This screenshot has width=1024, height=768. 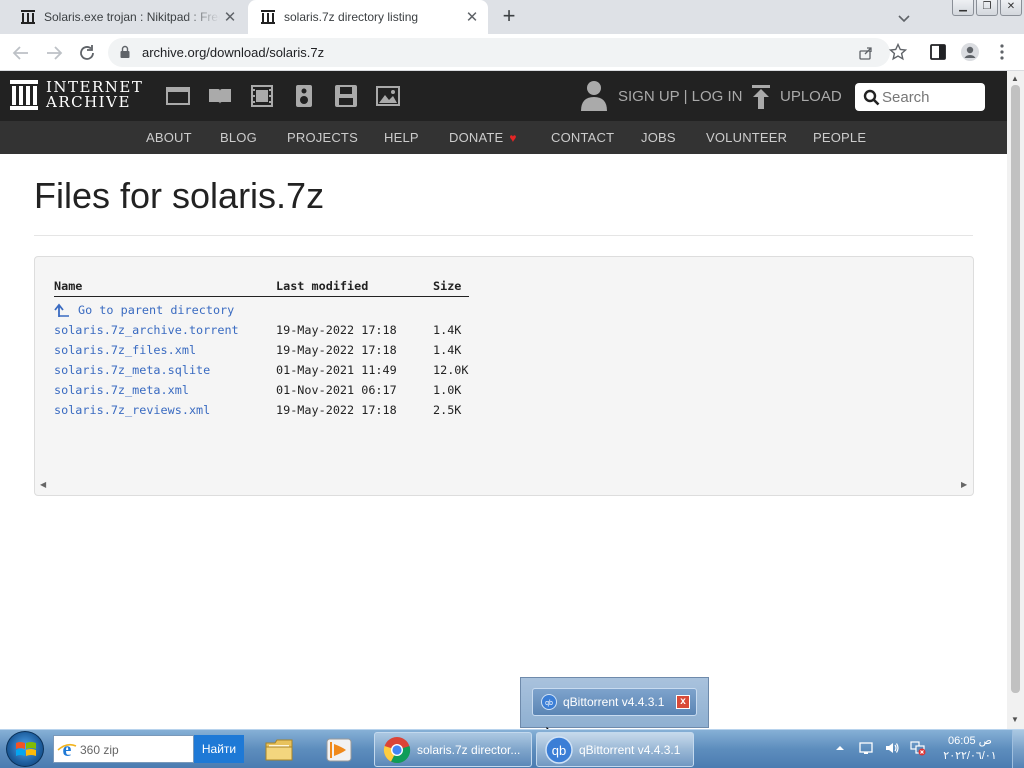 What do you see at coordinates (447, 286) in the screenshot?
I see `column-header-size: Size` at bounding box center [447, 286].